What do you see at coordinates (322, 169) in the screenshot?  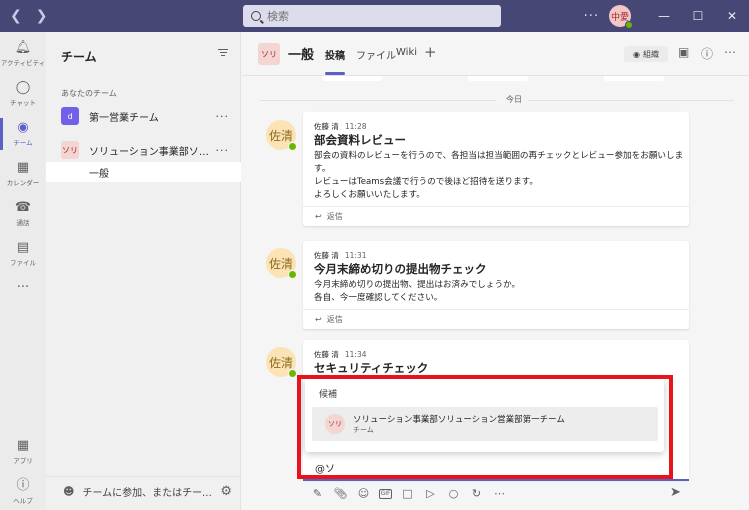 I see `post-body-line: す。` at bounding box center [322, 169].